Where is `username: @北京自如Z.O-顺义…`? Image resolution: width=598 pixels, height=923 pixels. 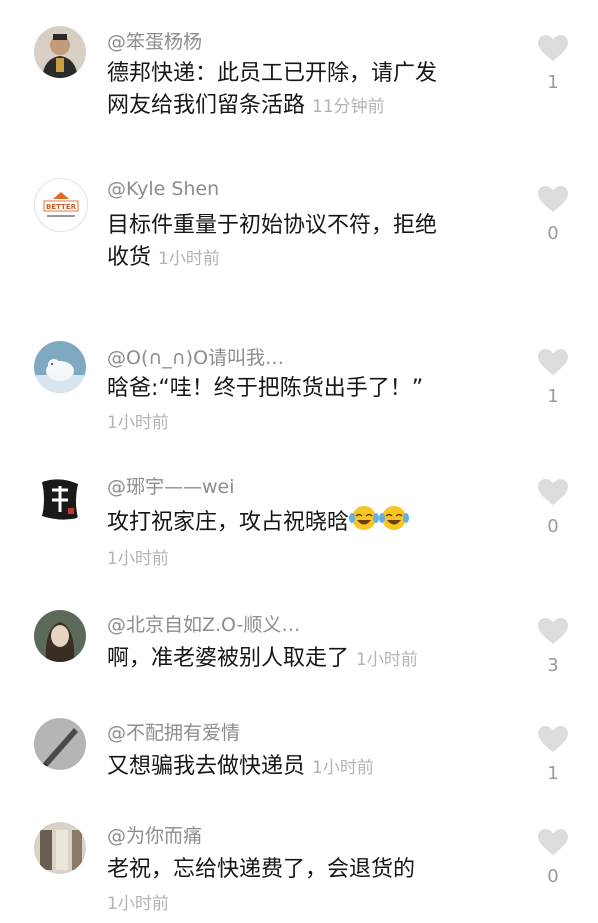 username: @北京自如Z.O-顺义… is located at coordinates (203, 623).